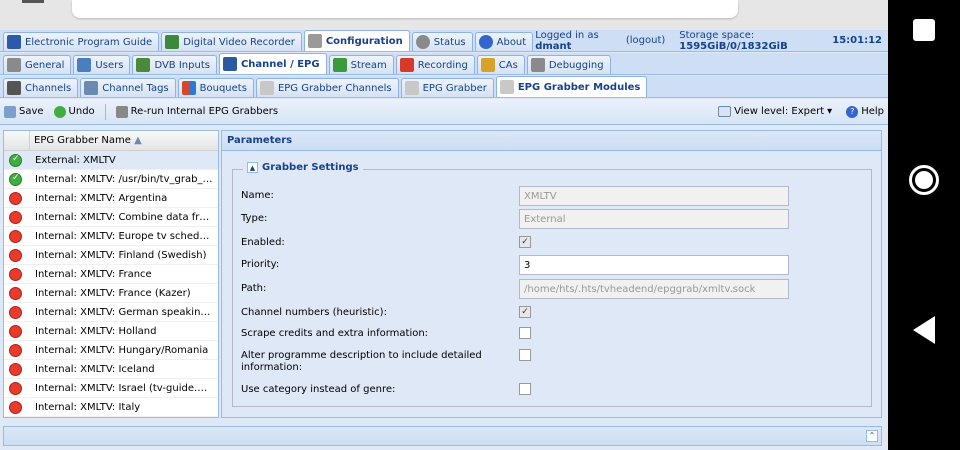 The width and height of the screenshot is (960, 450). What do you see at coordinates (442, 41) in the screenshot?
I see `tab-status: Status` at bounding box center [442, 41].